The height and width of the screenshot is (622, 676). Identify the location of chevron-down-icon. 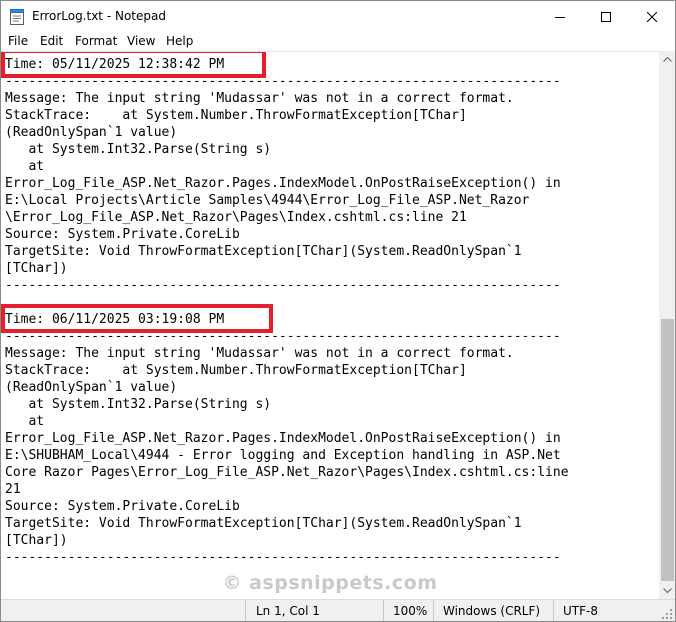
(667, 590).